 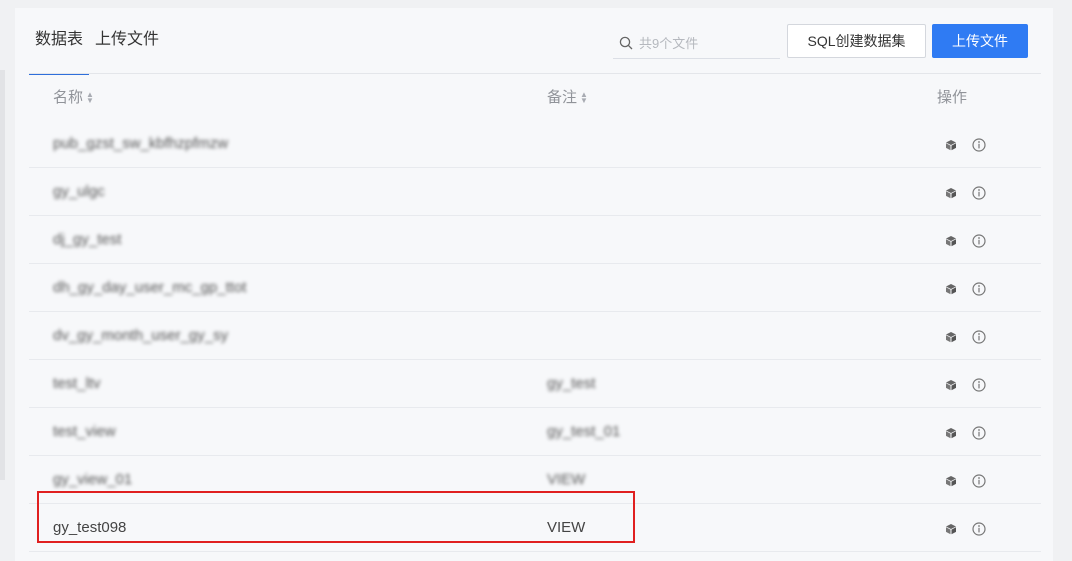 I want to click on table-row: dh_gy_day_user_mc_gp_ttot, so click(x=535, y=288).